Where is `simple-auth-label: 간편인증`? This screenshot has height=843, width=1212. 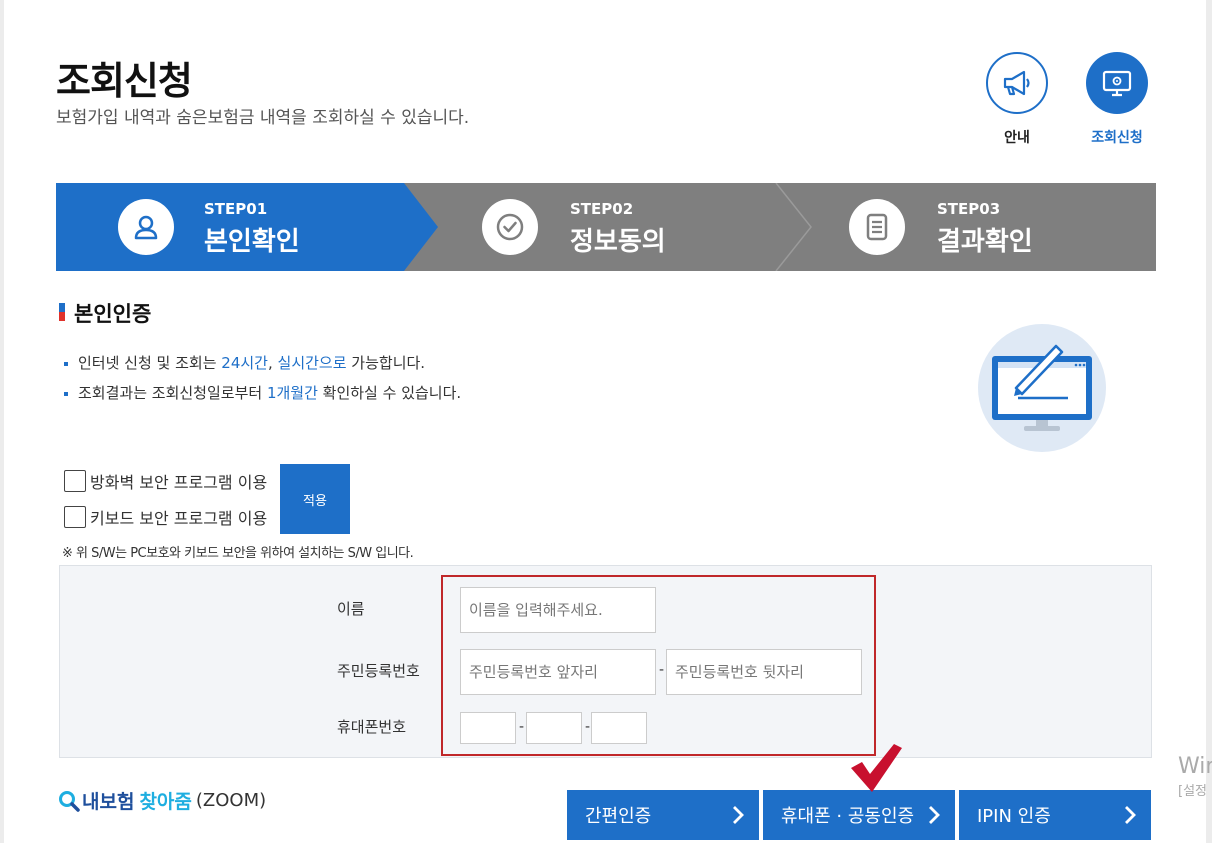
simple-auth-label: 간편인증 is located at coordinates (618, 816).